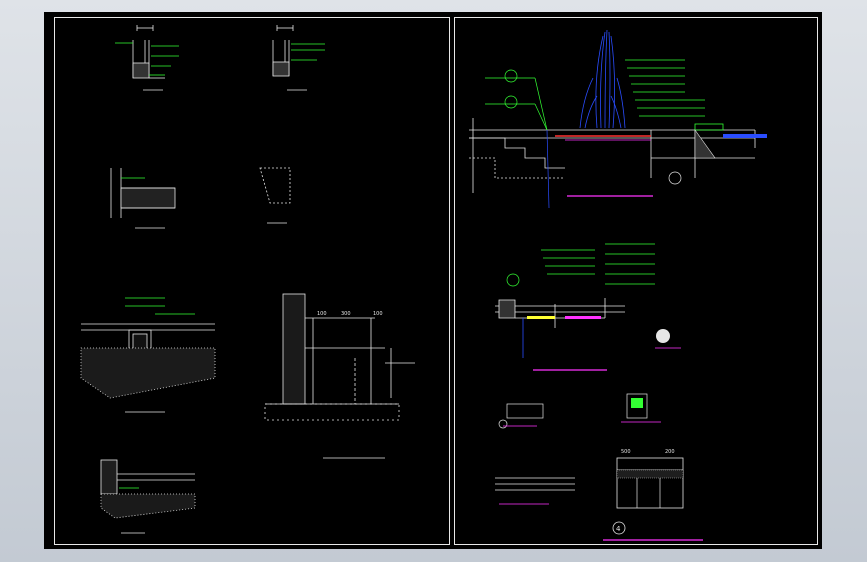 The width and height of the screenshot is (867, 562). What do you see at coordinates (298, 58) in the screenshot?
I see `detail-2-wall-edge` at bounding box center [298, 58].